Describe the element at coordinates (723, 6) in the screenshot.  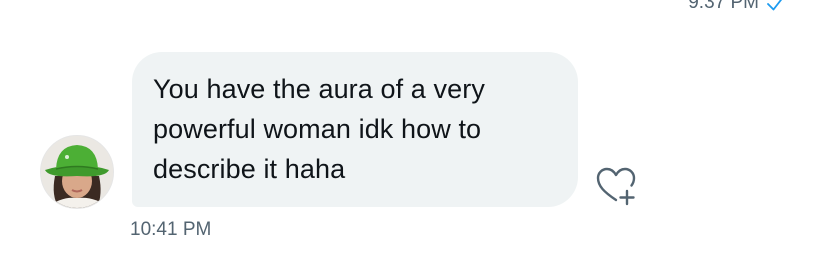
I see `previous-message-timestamp: 9:37 PM` at that location.